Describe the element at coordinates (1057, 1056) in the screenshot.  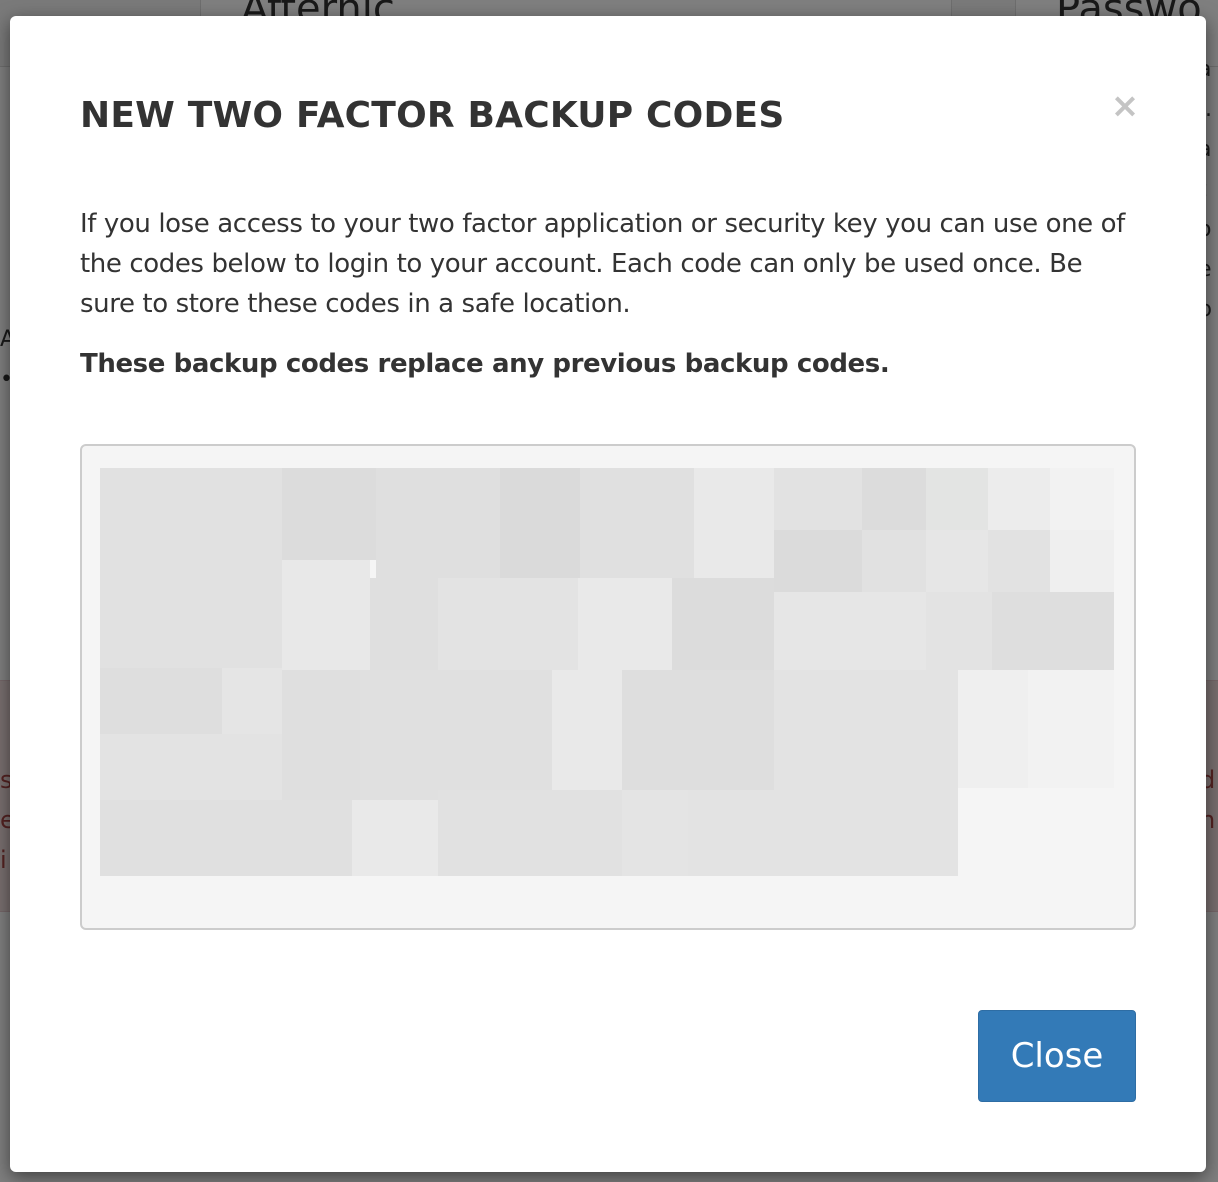
I see `close-button: Close` at that location.